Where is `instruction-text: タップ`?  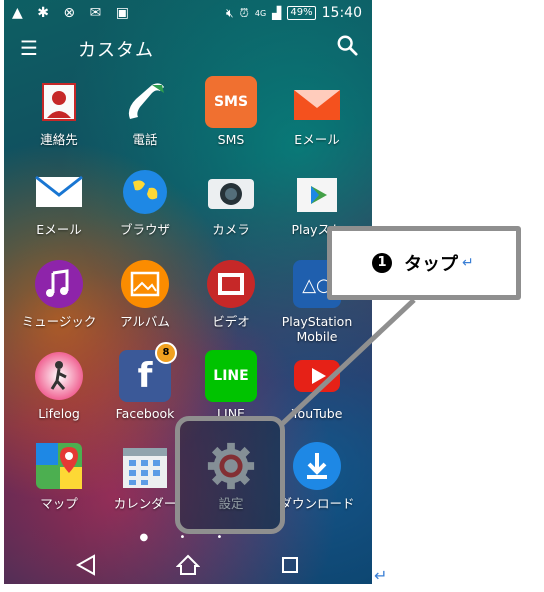 instruction-text: タップ is located at coordinates (431, 264).